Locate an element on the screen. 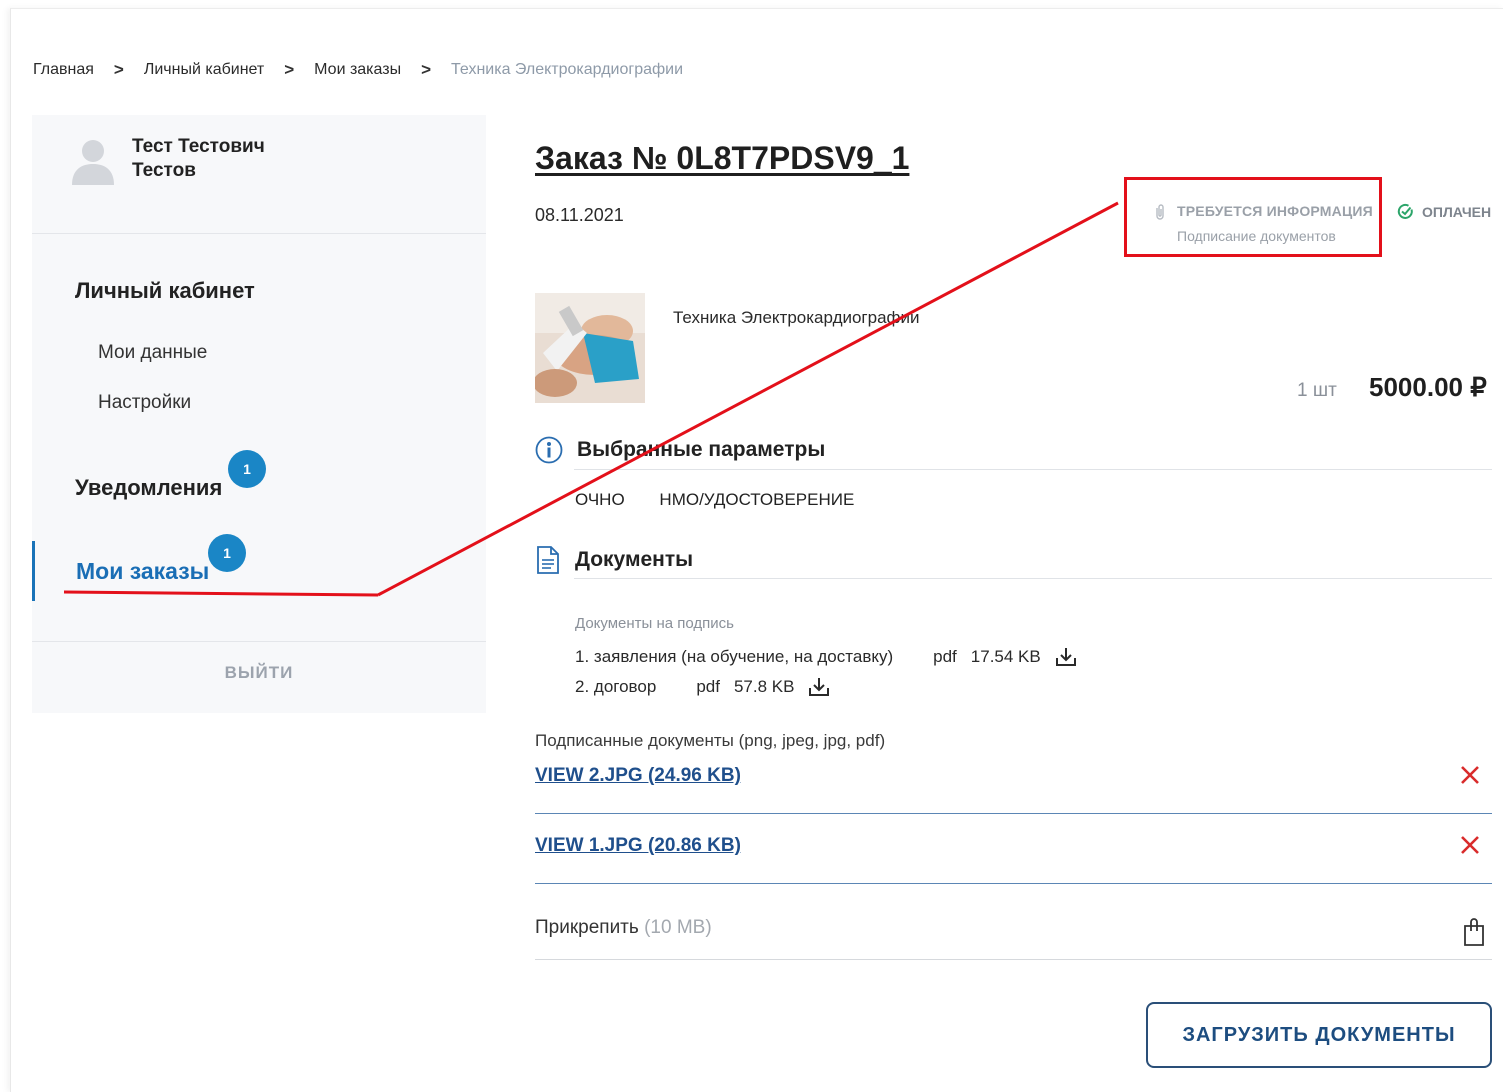 This screenshot has width=1503, height=1092. check-circle-icon is located at coordinates (1405, 211).